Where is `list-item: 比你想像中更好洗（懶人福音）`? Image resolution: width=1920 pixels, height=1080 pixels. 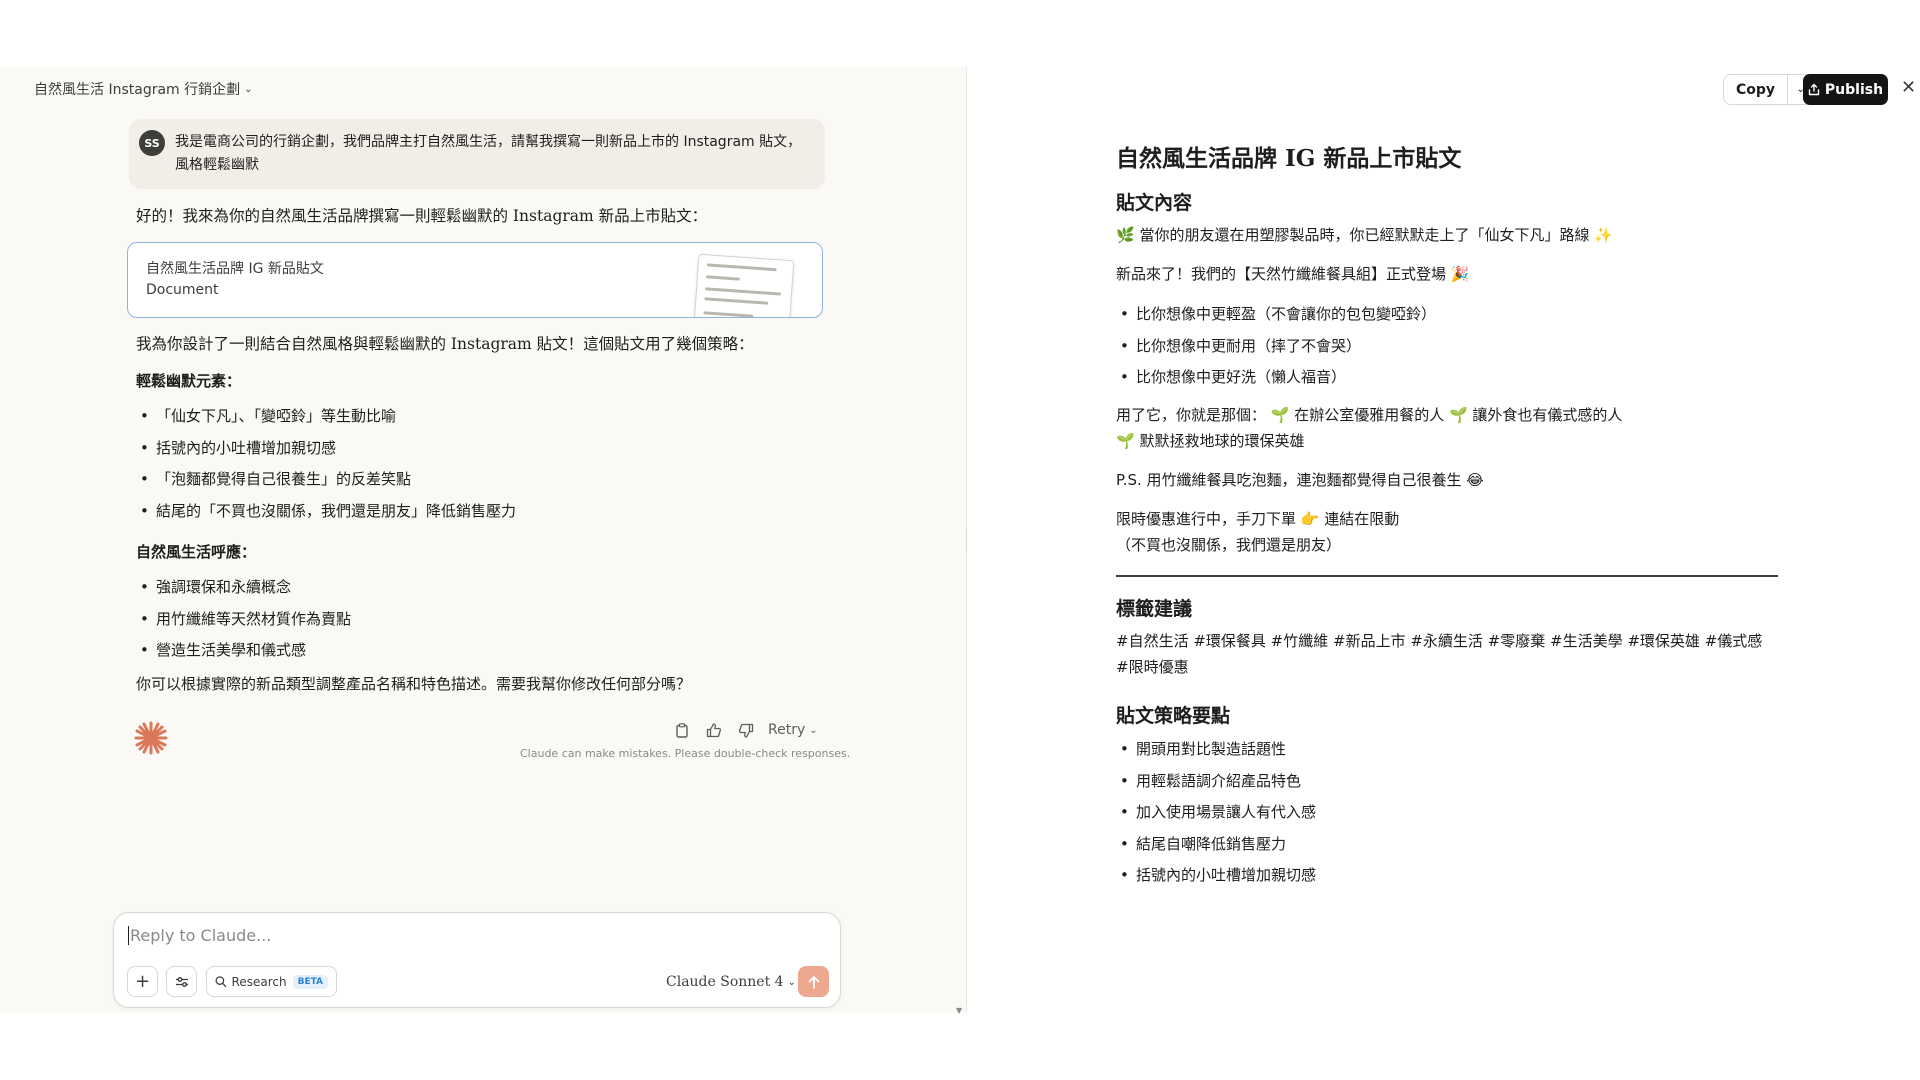 list-item: 比你想像中更好洗（懶人福音） is located at coordinates (1276, 381).